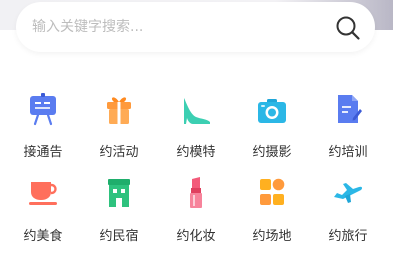  I want to click on high-heel-icon, so click(197, 111).